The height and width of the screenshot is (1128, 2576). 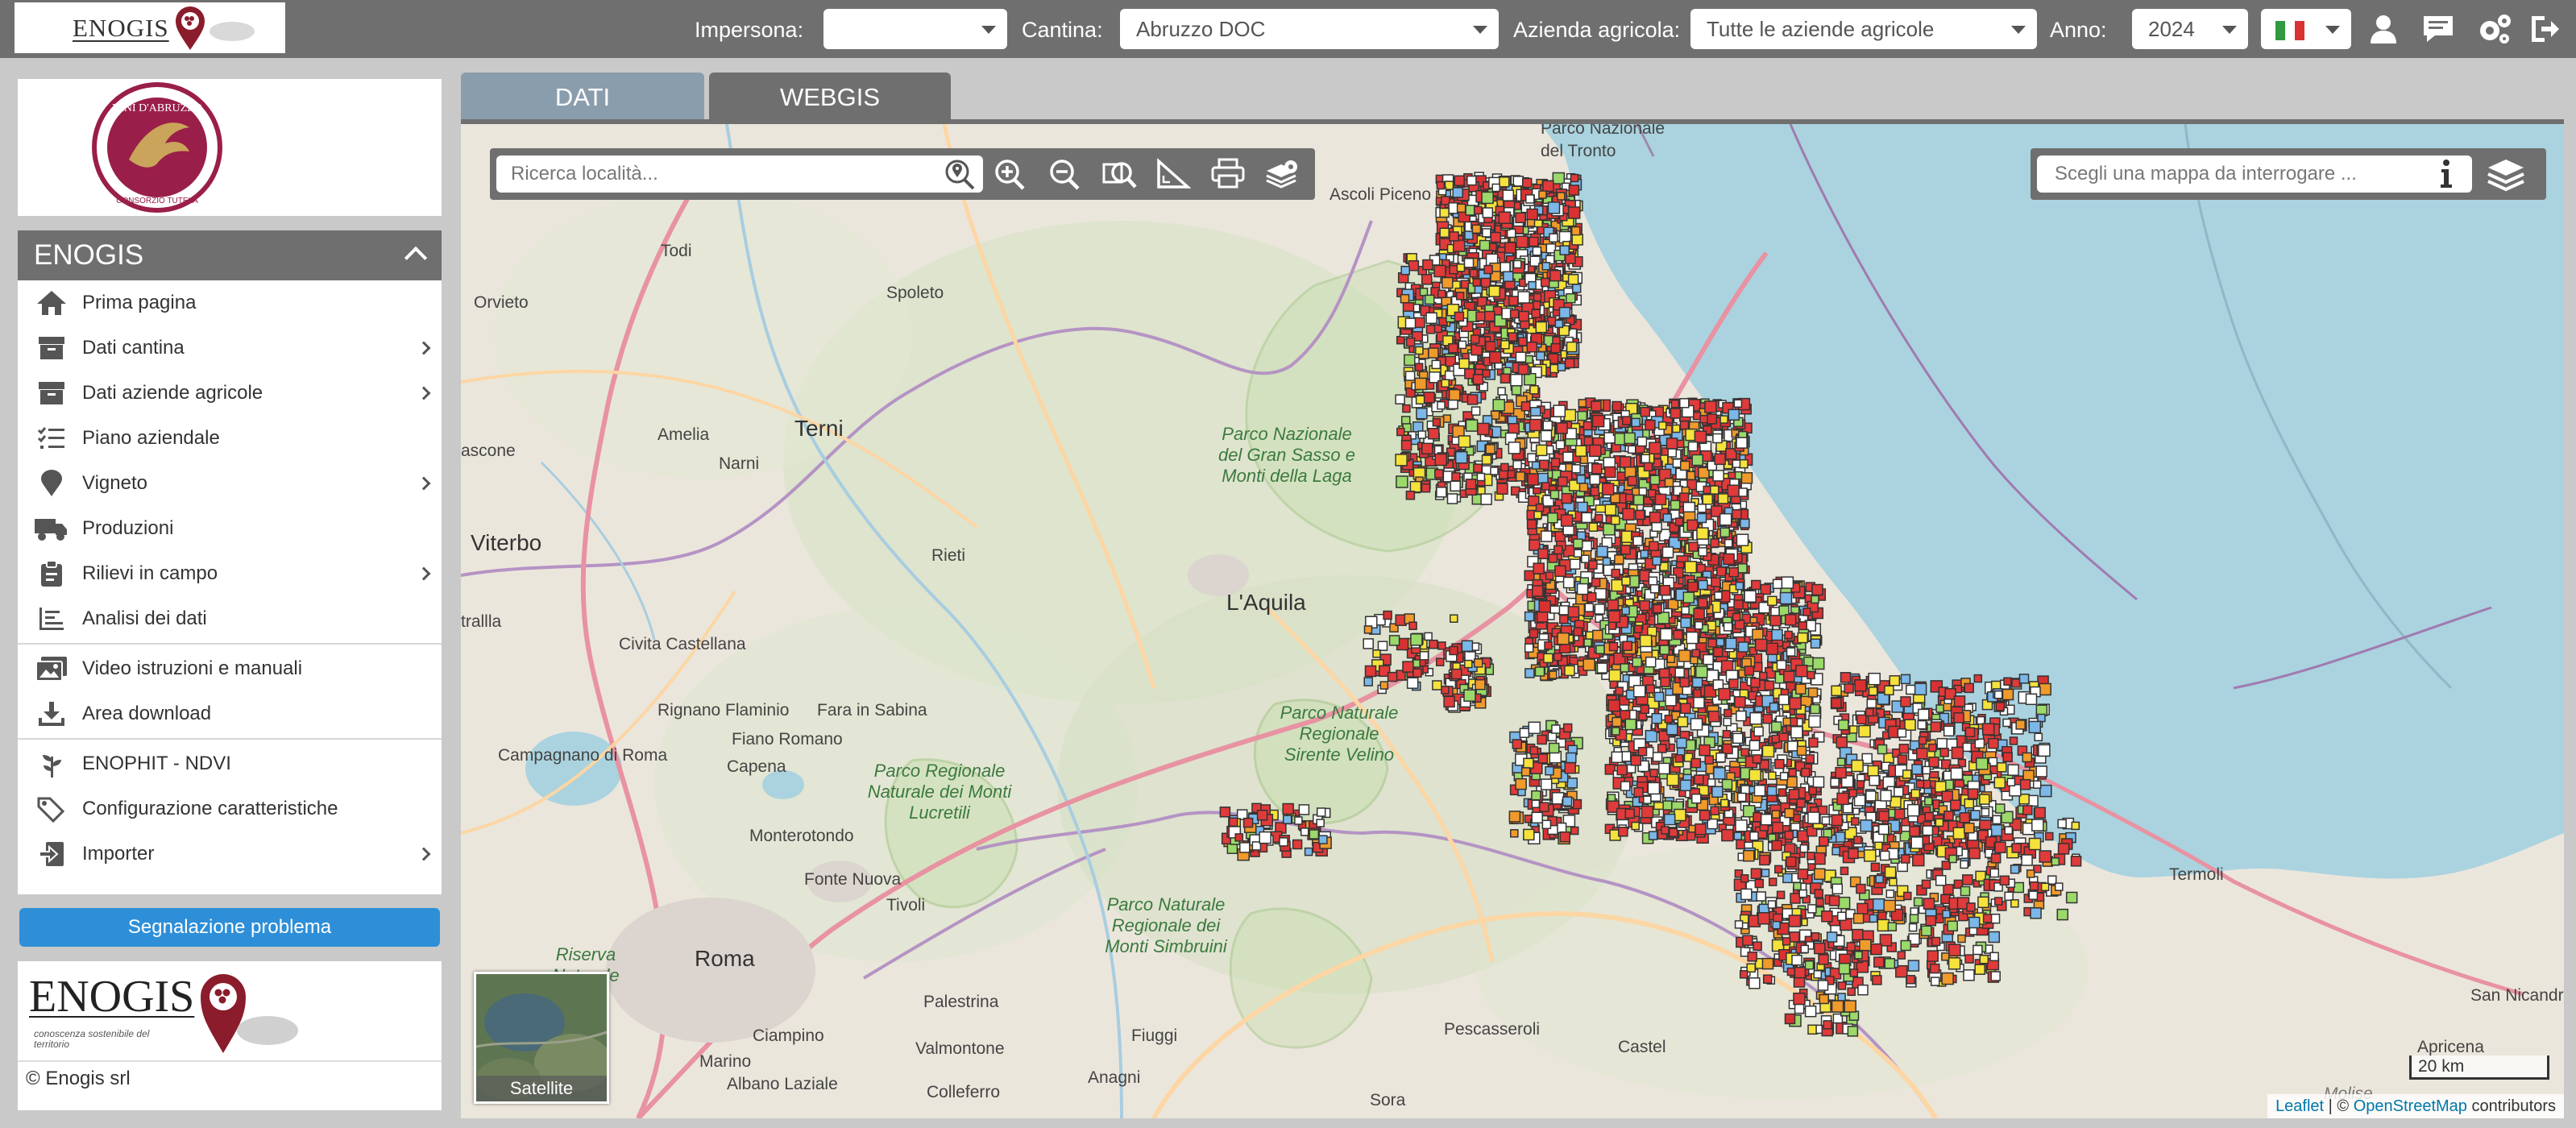 I want to click on sidebar-item-piano-aziendale: Piano aziendale, so click(x=230, y=438).